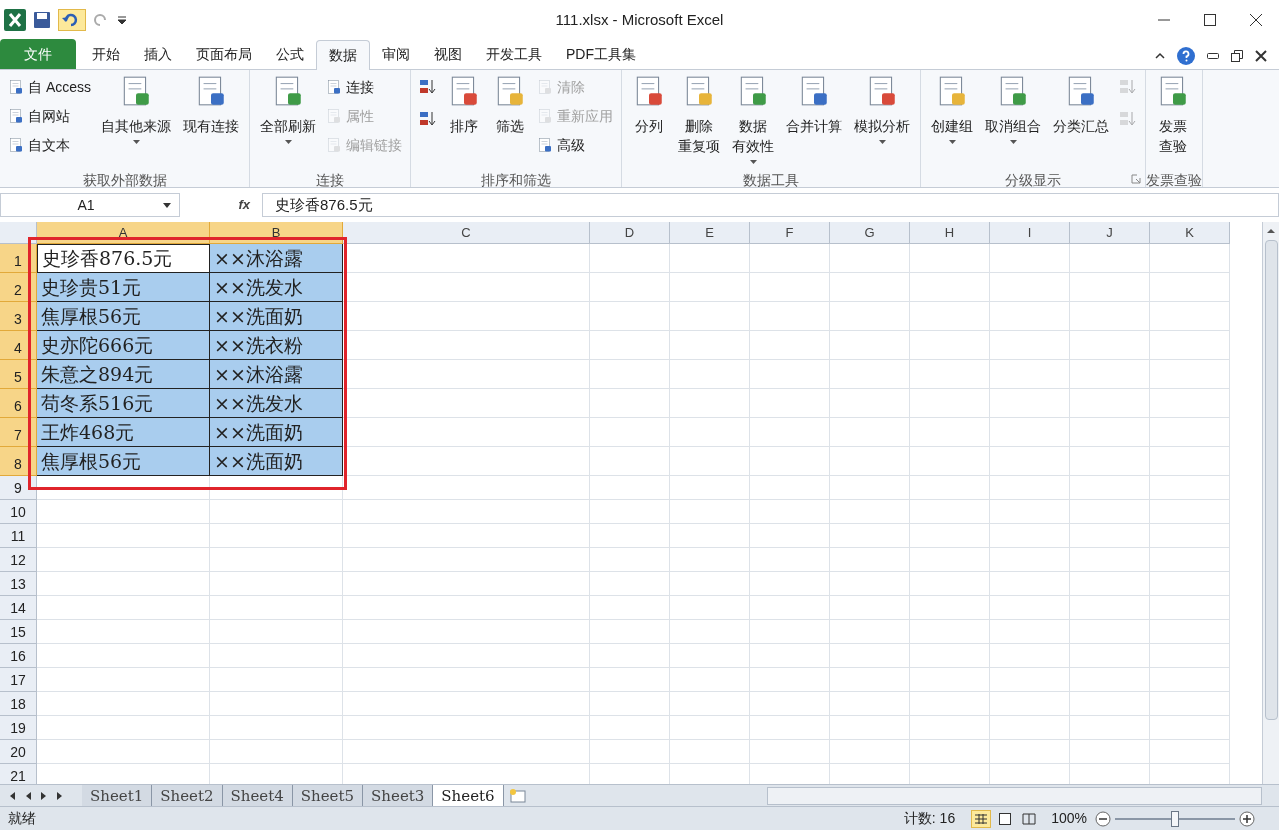 The height and width of the screenshot is (830, 1279). What do you see at coordinates (328, 795) in the screenshot?
I see `sheet-tab: Sheet5` at bounding box center [328, 795].